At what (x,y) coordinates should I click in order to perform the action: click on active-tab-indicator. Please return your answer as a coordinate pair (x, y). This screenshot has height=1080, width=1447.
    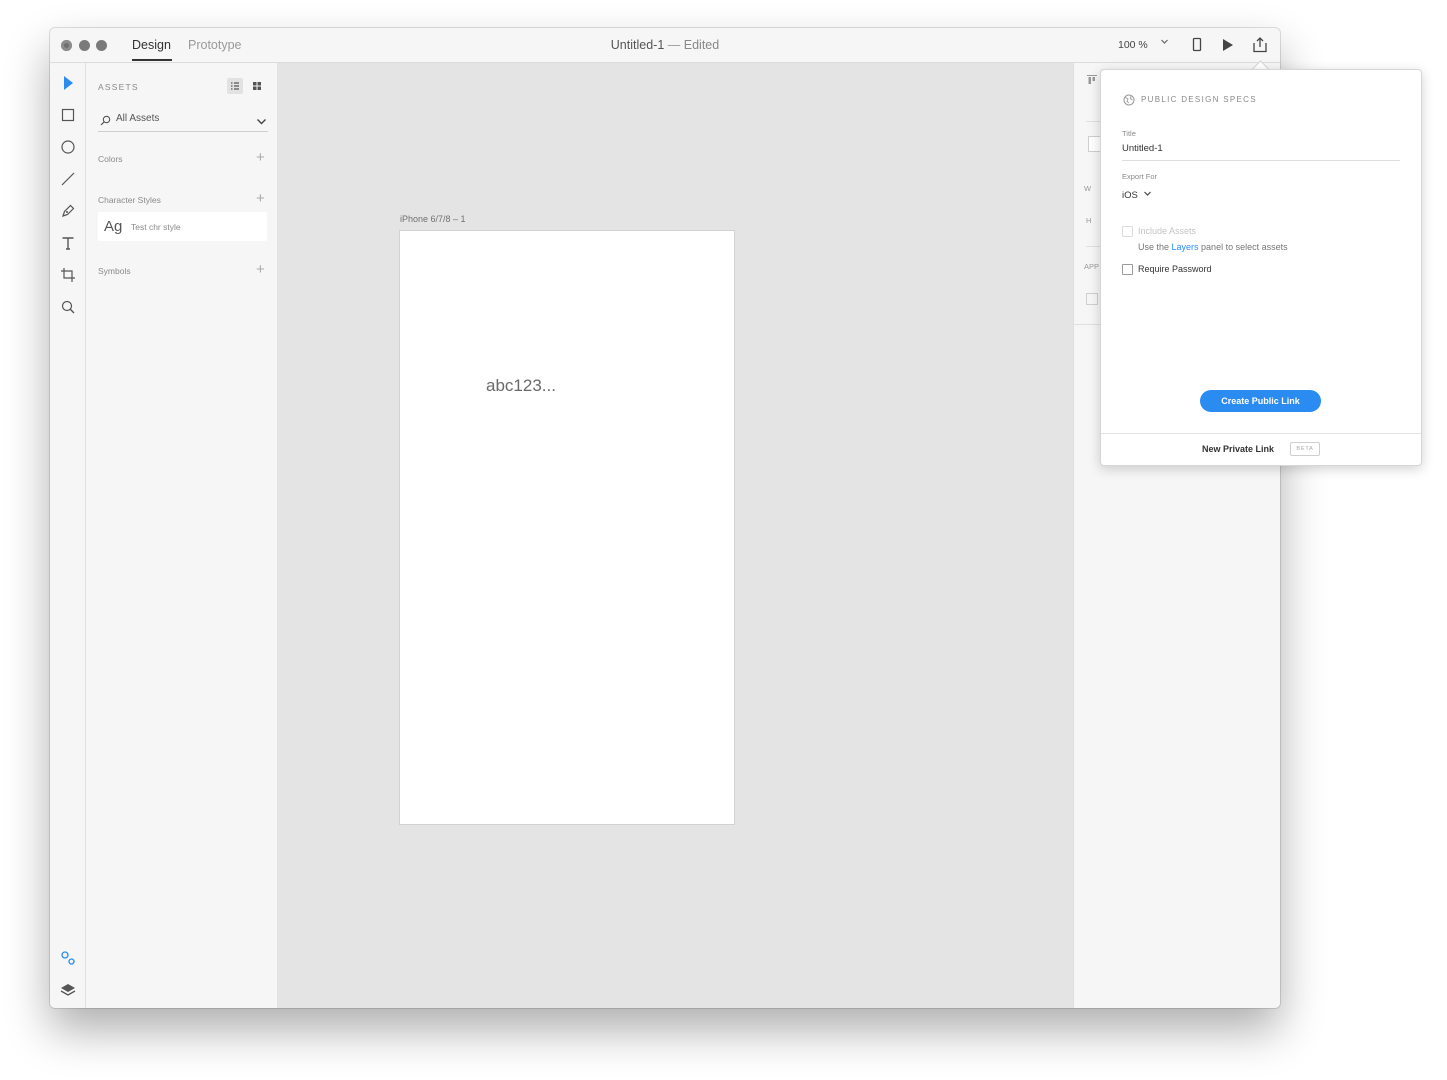
    Looking at the image, I should click on (152, 60).